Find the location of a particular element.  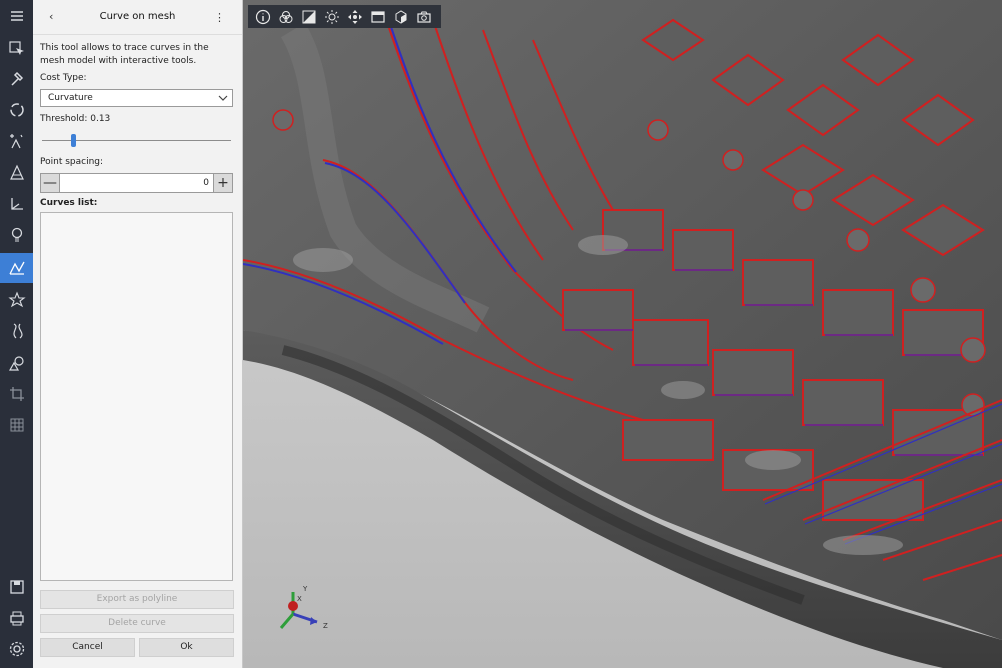

select-cursor-icon is located at coordinates (16, 49).